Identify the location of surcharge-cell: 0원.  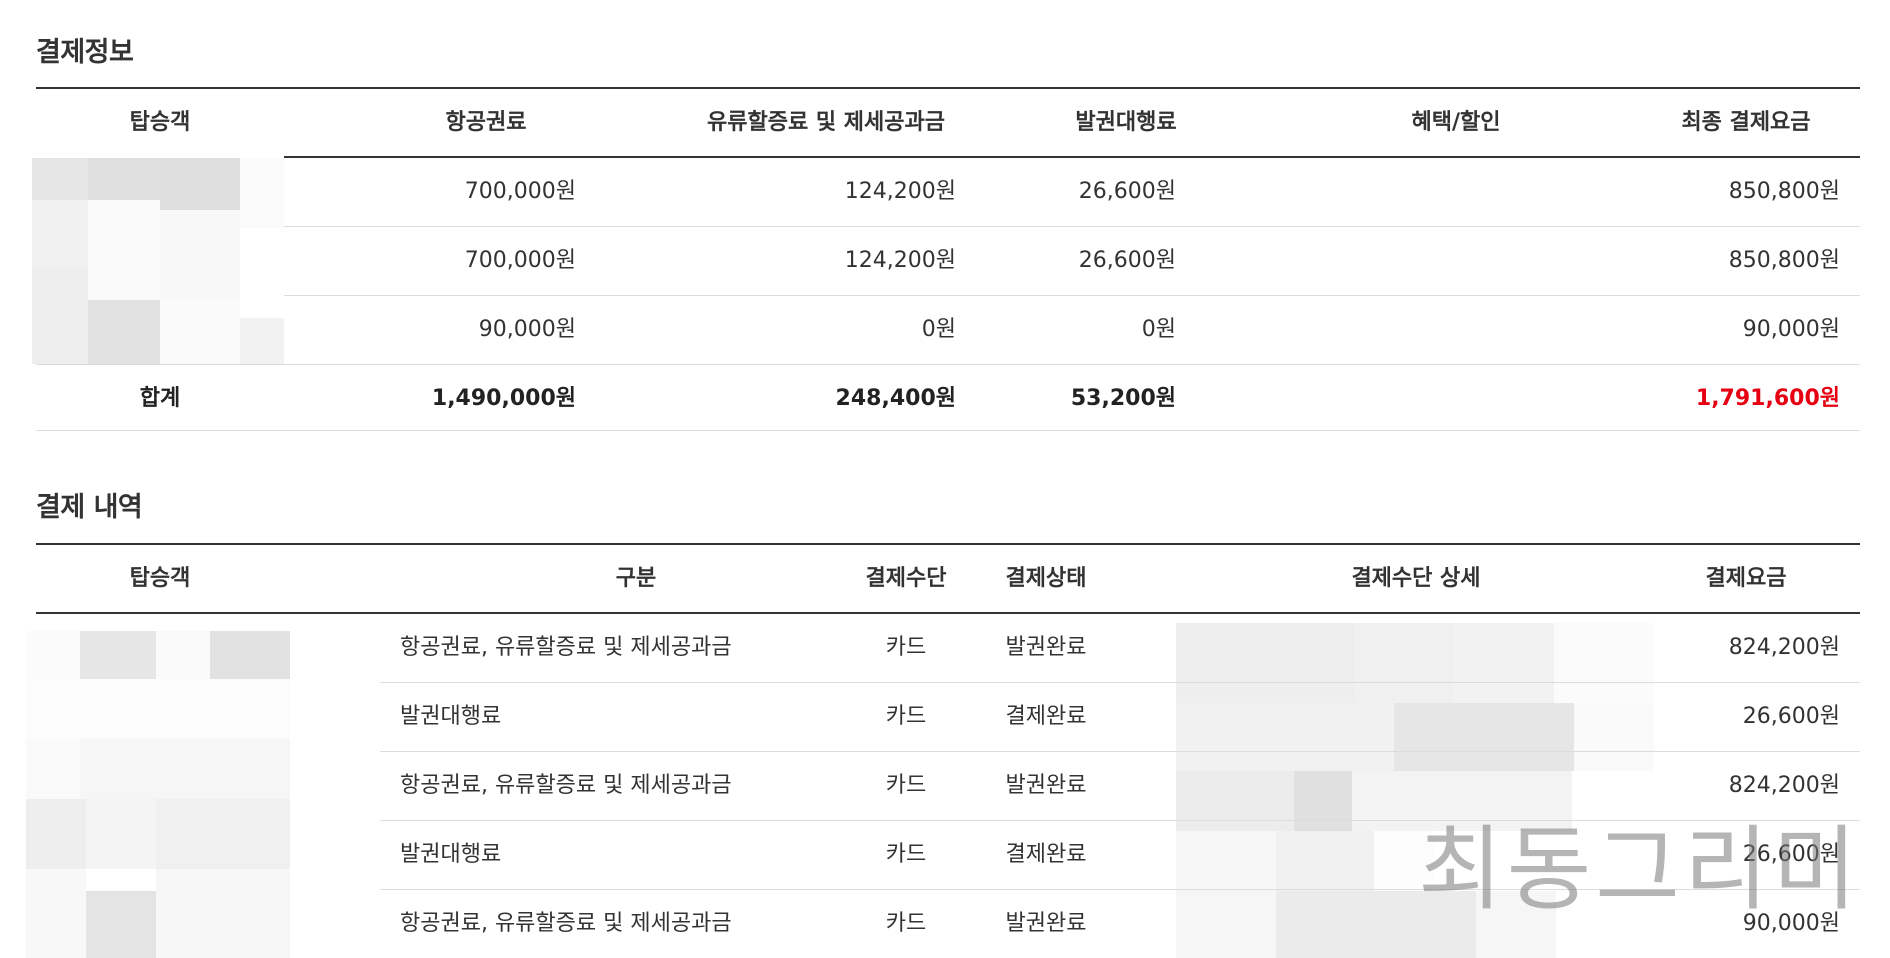
(938, 329).